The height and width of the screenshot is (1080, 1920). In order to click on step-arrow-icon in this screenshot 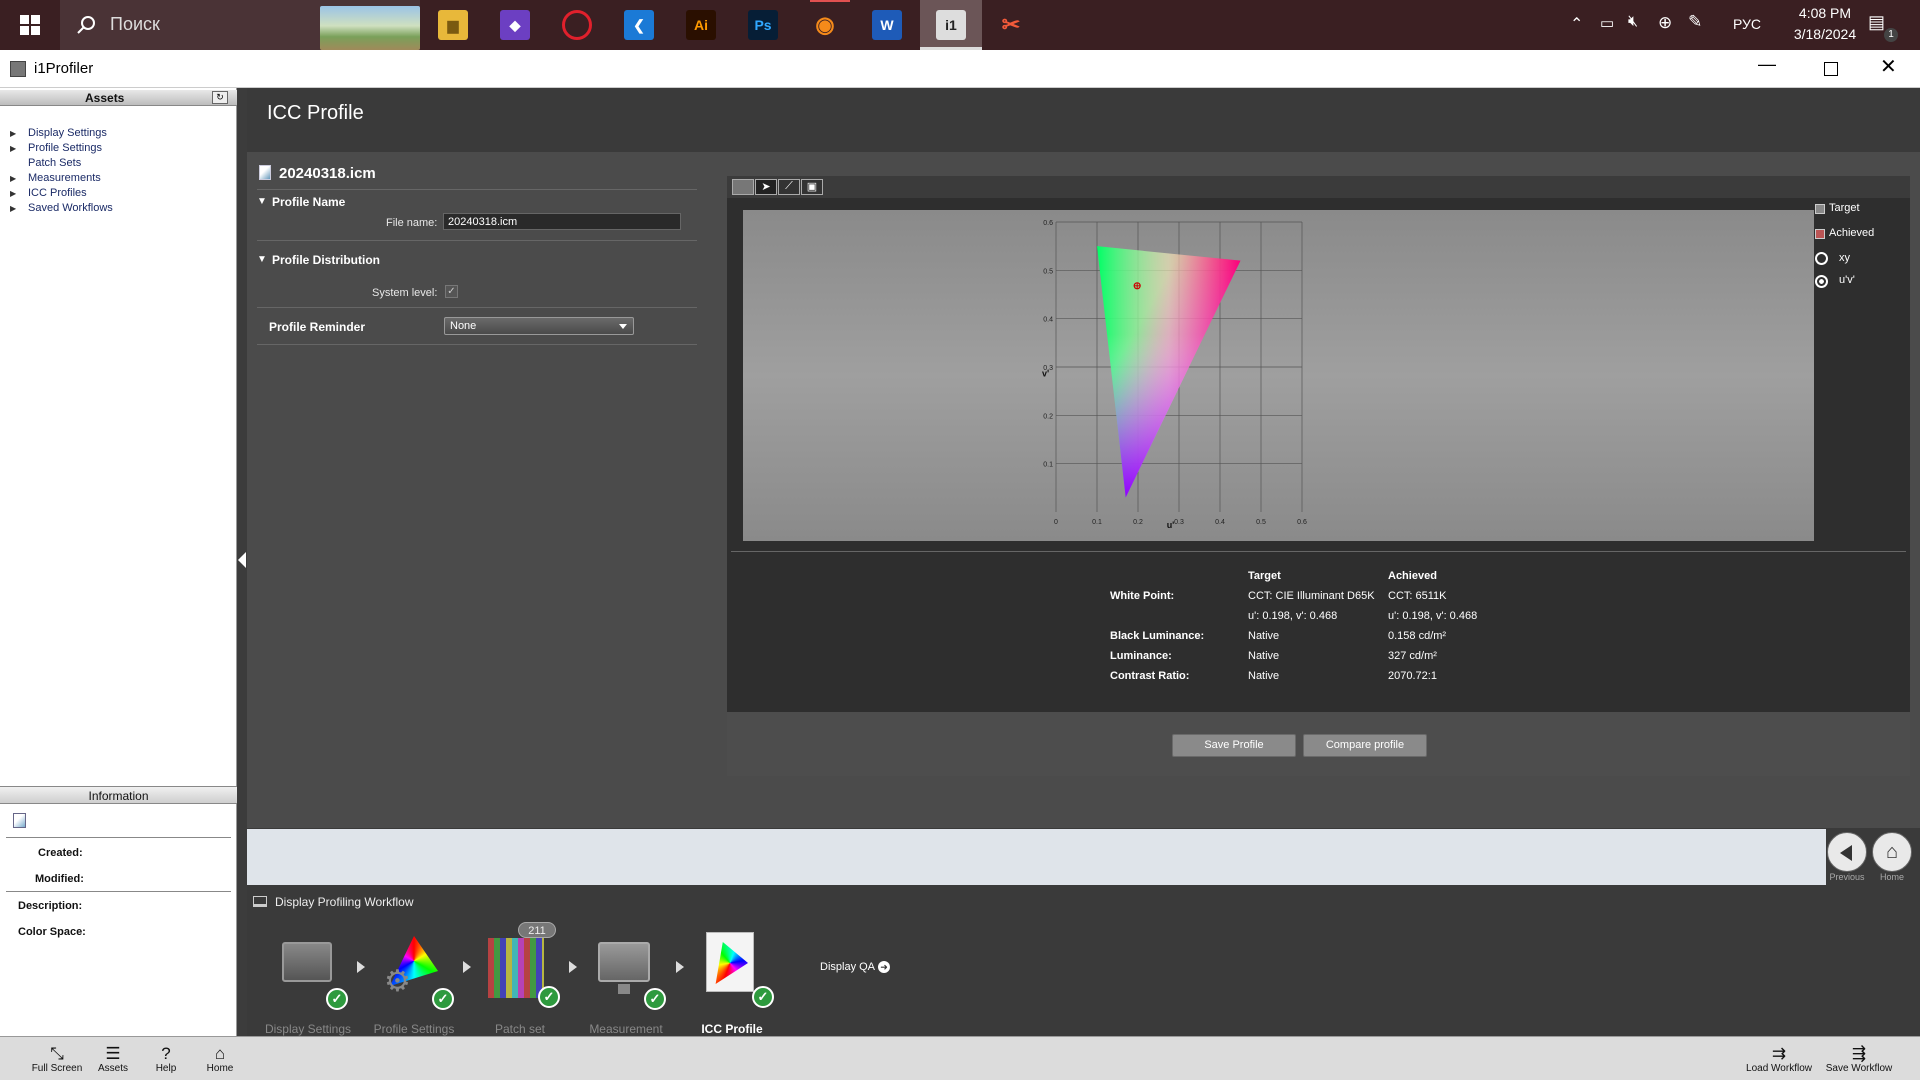, I will do `click(680, 967)`.